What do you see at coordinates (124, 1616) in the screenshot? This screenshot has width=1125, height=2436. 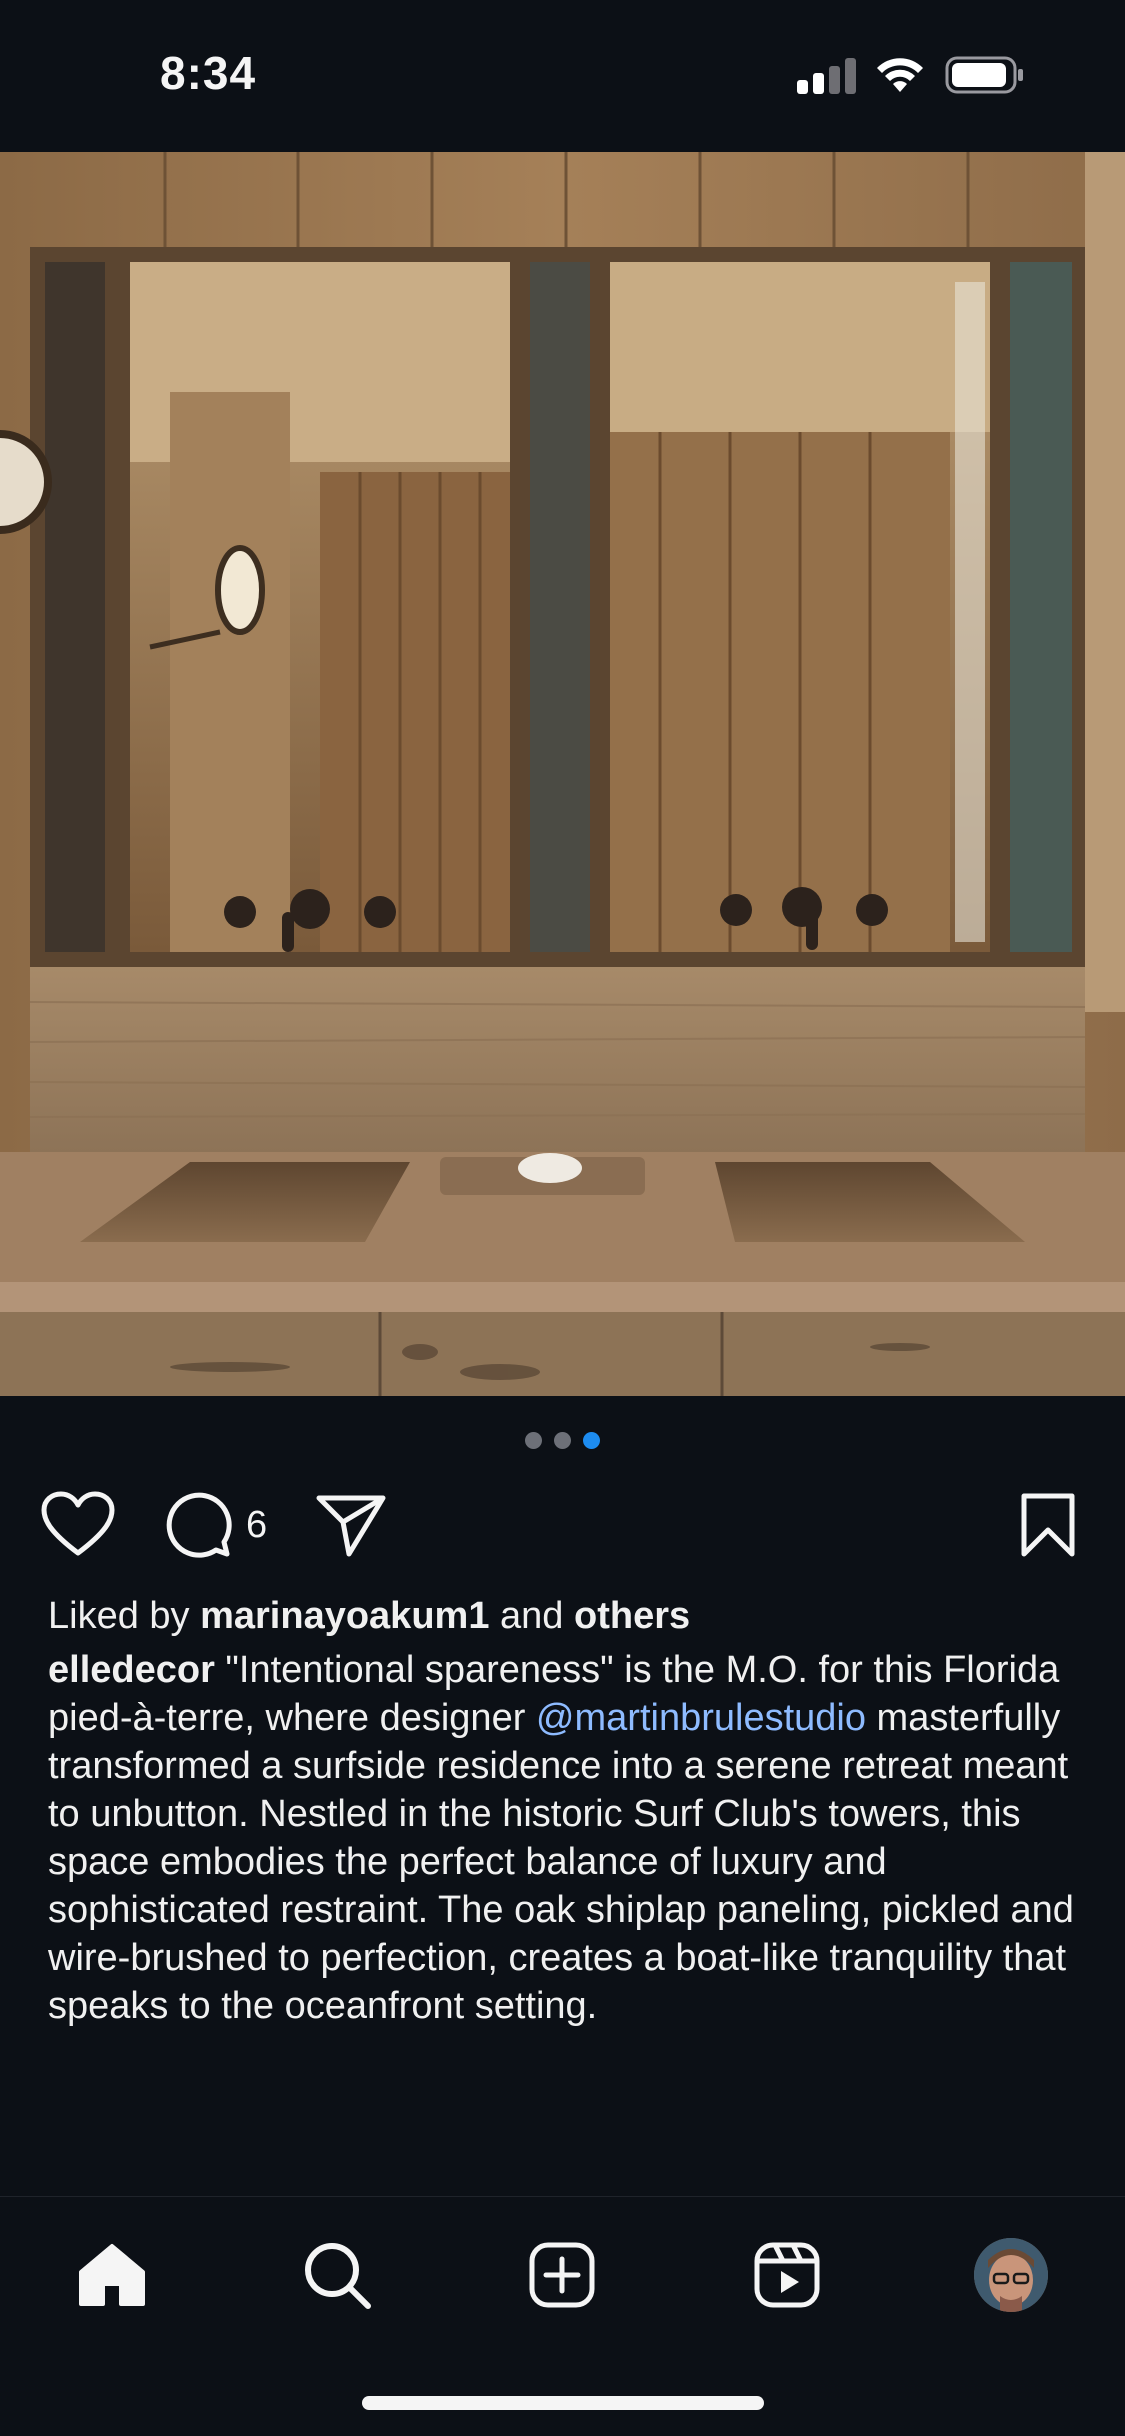 I see `likes-prefix: Liked by` at bounding box center [124, 1616].